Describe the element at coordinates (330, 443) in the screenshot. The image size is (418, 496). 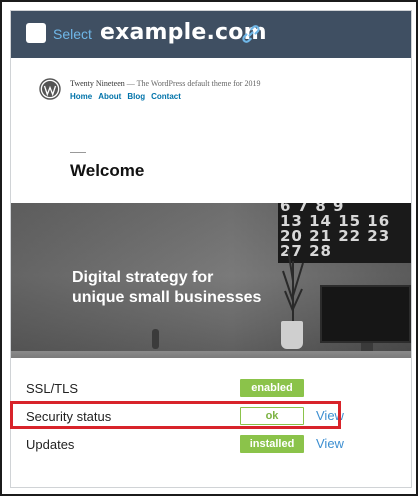
I see `view-link: View` at that location.